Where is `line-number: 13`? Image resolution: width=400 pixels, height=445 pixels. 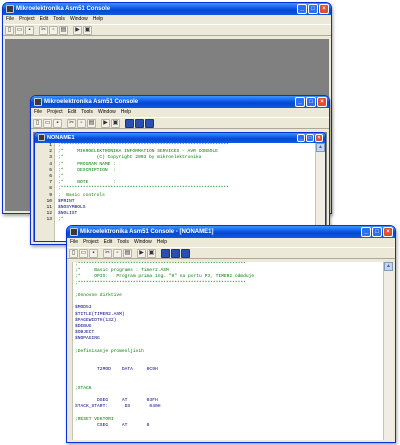
line-number: 13 is located at coordinates (49, 220).